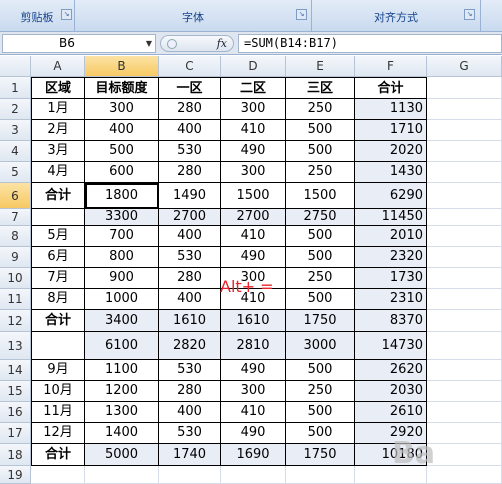 This screenshot has height=484, width=502. What do you see at coordinates (464, 172) in the screenshot?
I see `cell-g5` at bounding box center [464, 172].